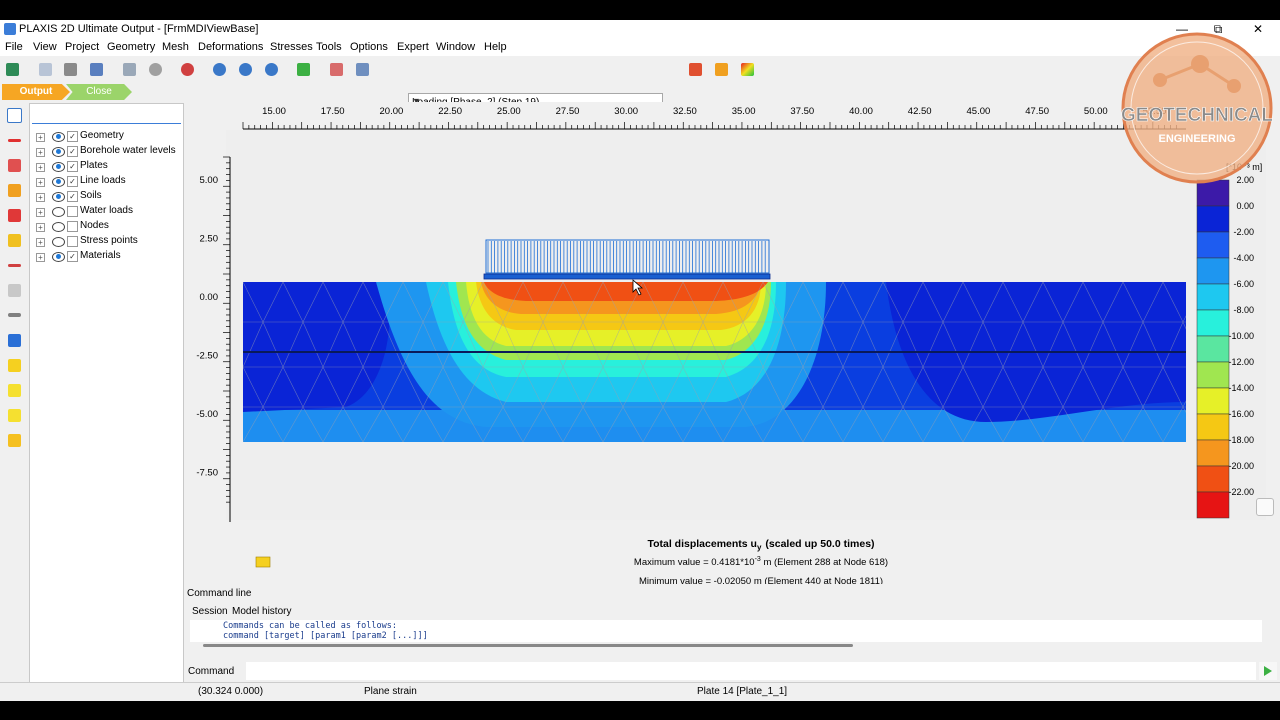 This screenshot has height=720, width=1280. I want to click on zoom-in-icon, so click(219, 69).